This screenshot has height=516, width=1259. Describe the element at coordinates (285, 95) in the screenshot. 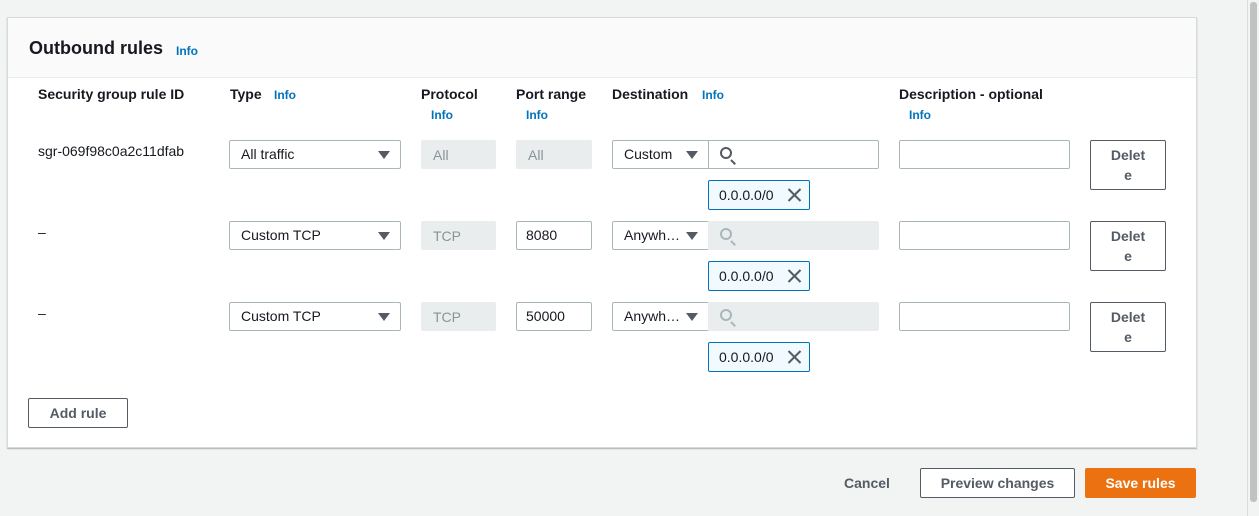

I see `type-info-link: Info` at that location.